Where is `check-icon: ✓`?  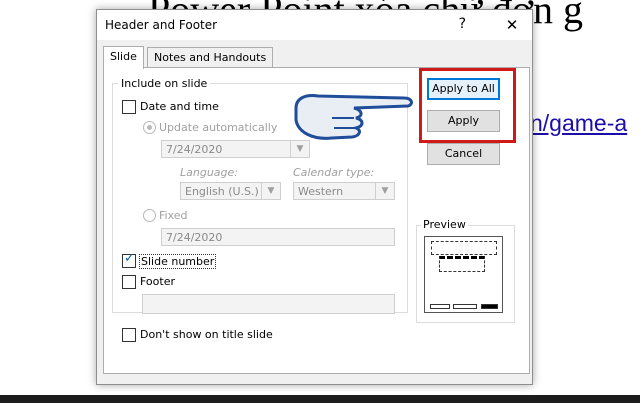
check-icon: ✓ is located at coordinates (129, 258).